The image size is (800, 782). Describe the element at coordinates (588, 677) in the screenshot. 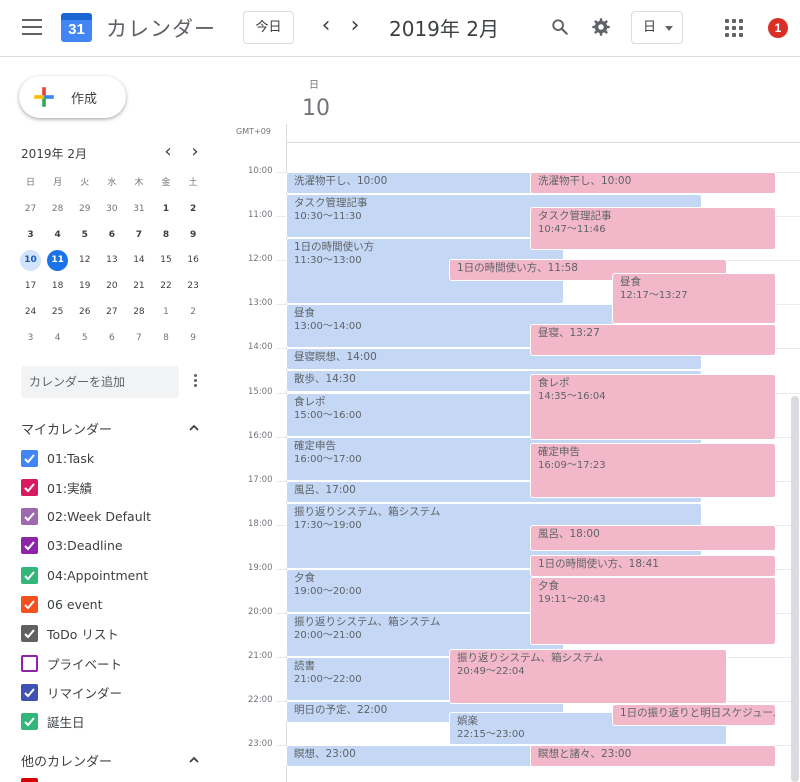

I see `calendar-event: 振り返りシステム、箱システム 20:49～22:04` at that location.